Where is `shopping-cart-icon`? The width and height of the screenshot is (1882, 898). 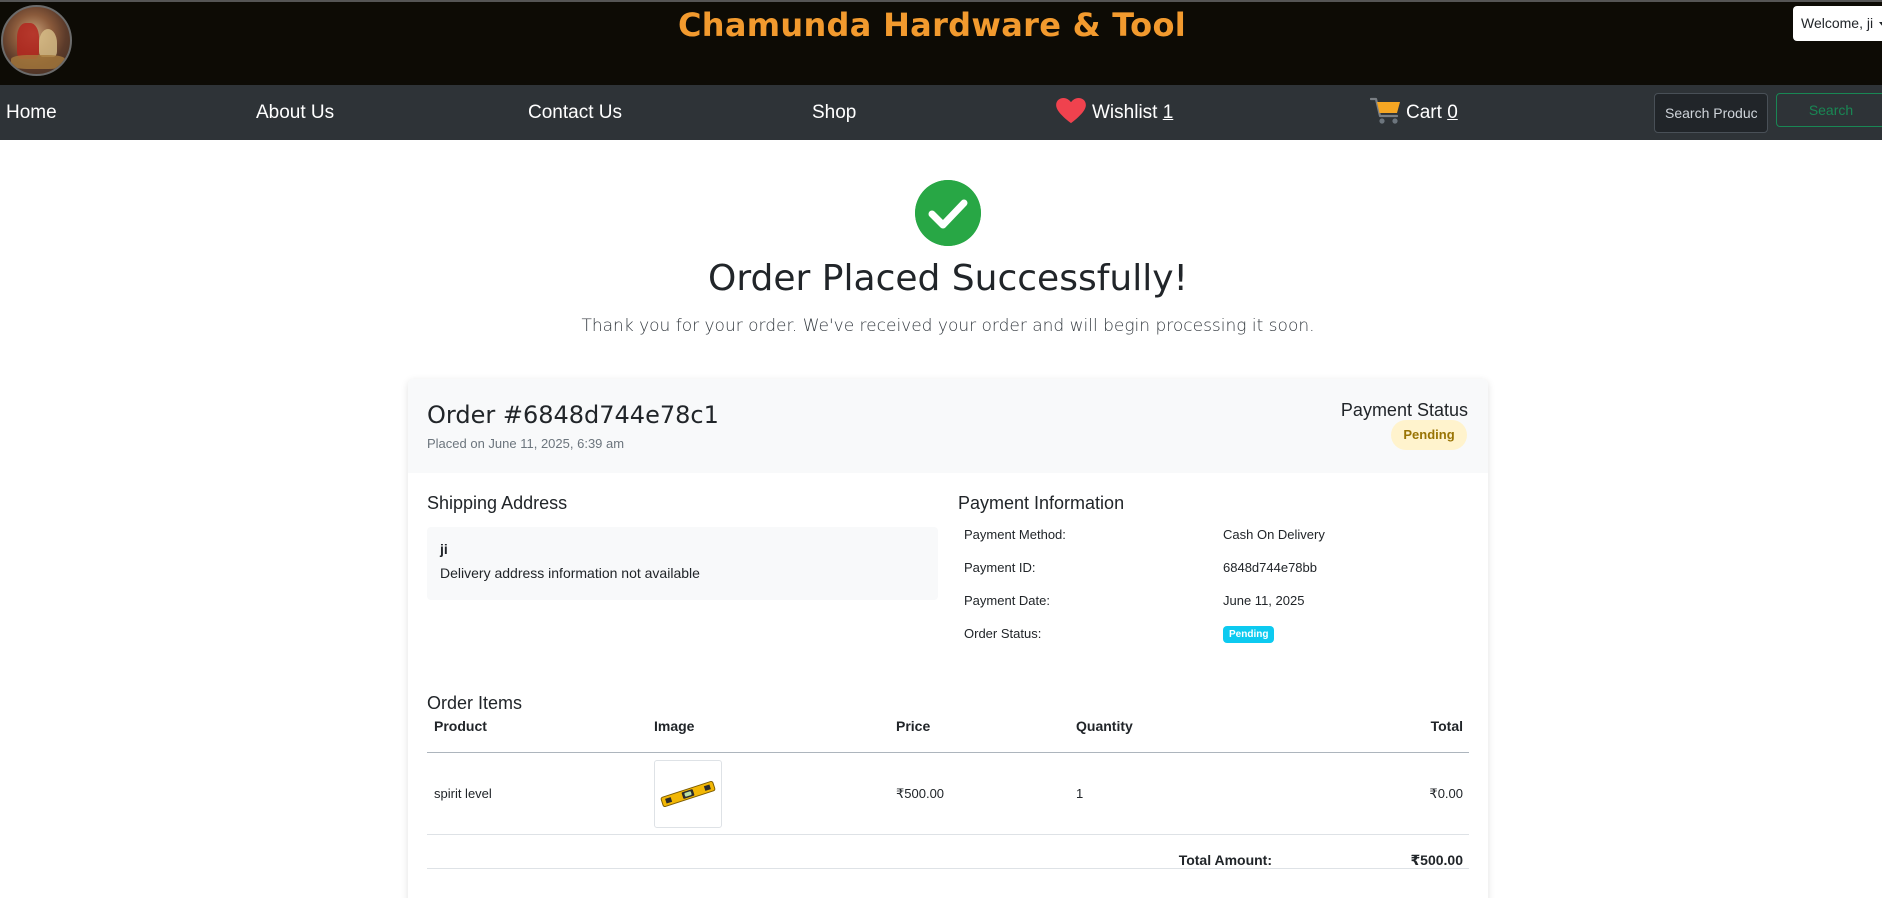 shopping-cart-icon is located at coordinates (1385, 110).